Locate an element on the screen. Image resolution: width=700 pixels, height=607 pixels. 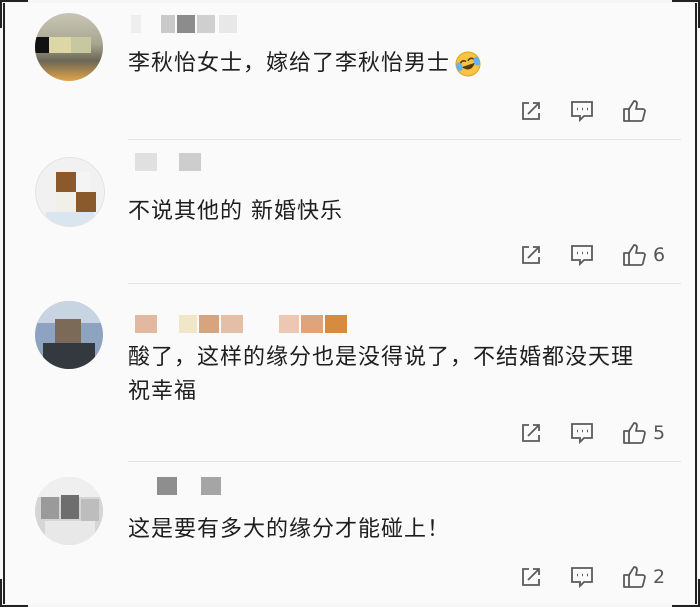
comment-actions is located at coordinates (580, 111).